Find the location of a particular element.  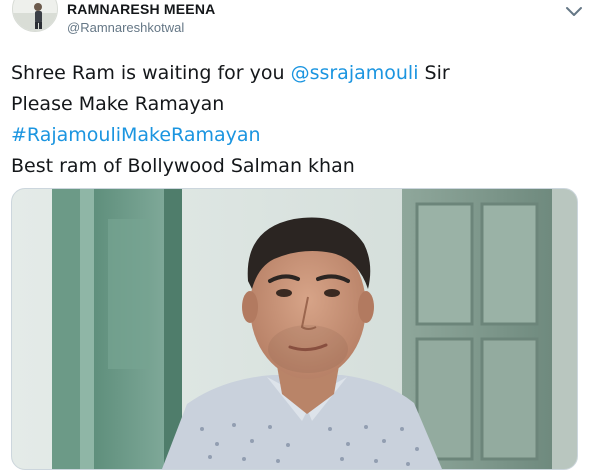

tweet-author: RAMNARESH MEENA @Ramnareshkotwal is located at coordinates (141, 18).